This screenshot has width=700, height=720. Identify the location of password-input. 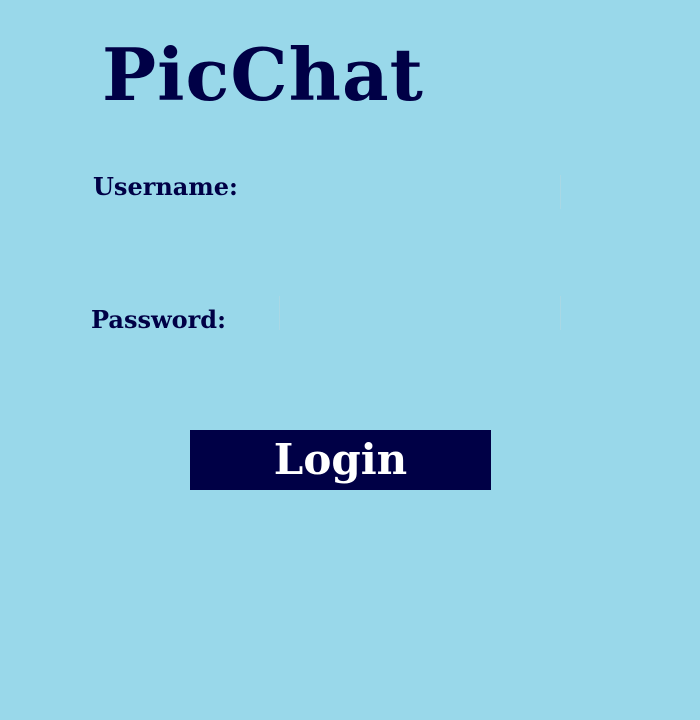
(420, 313).